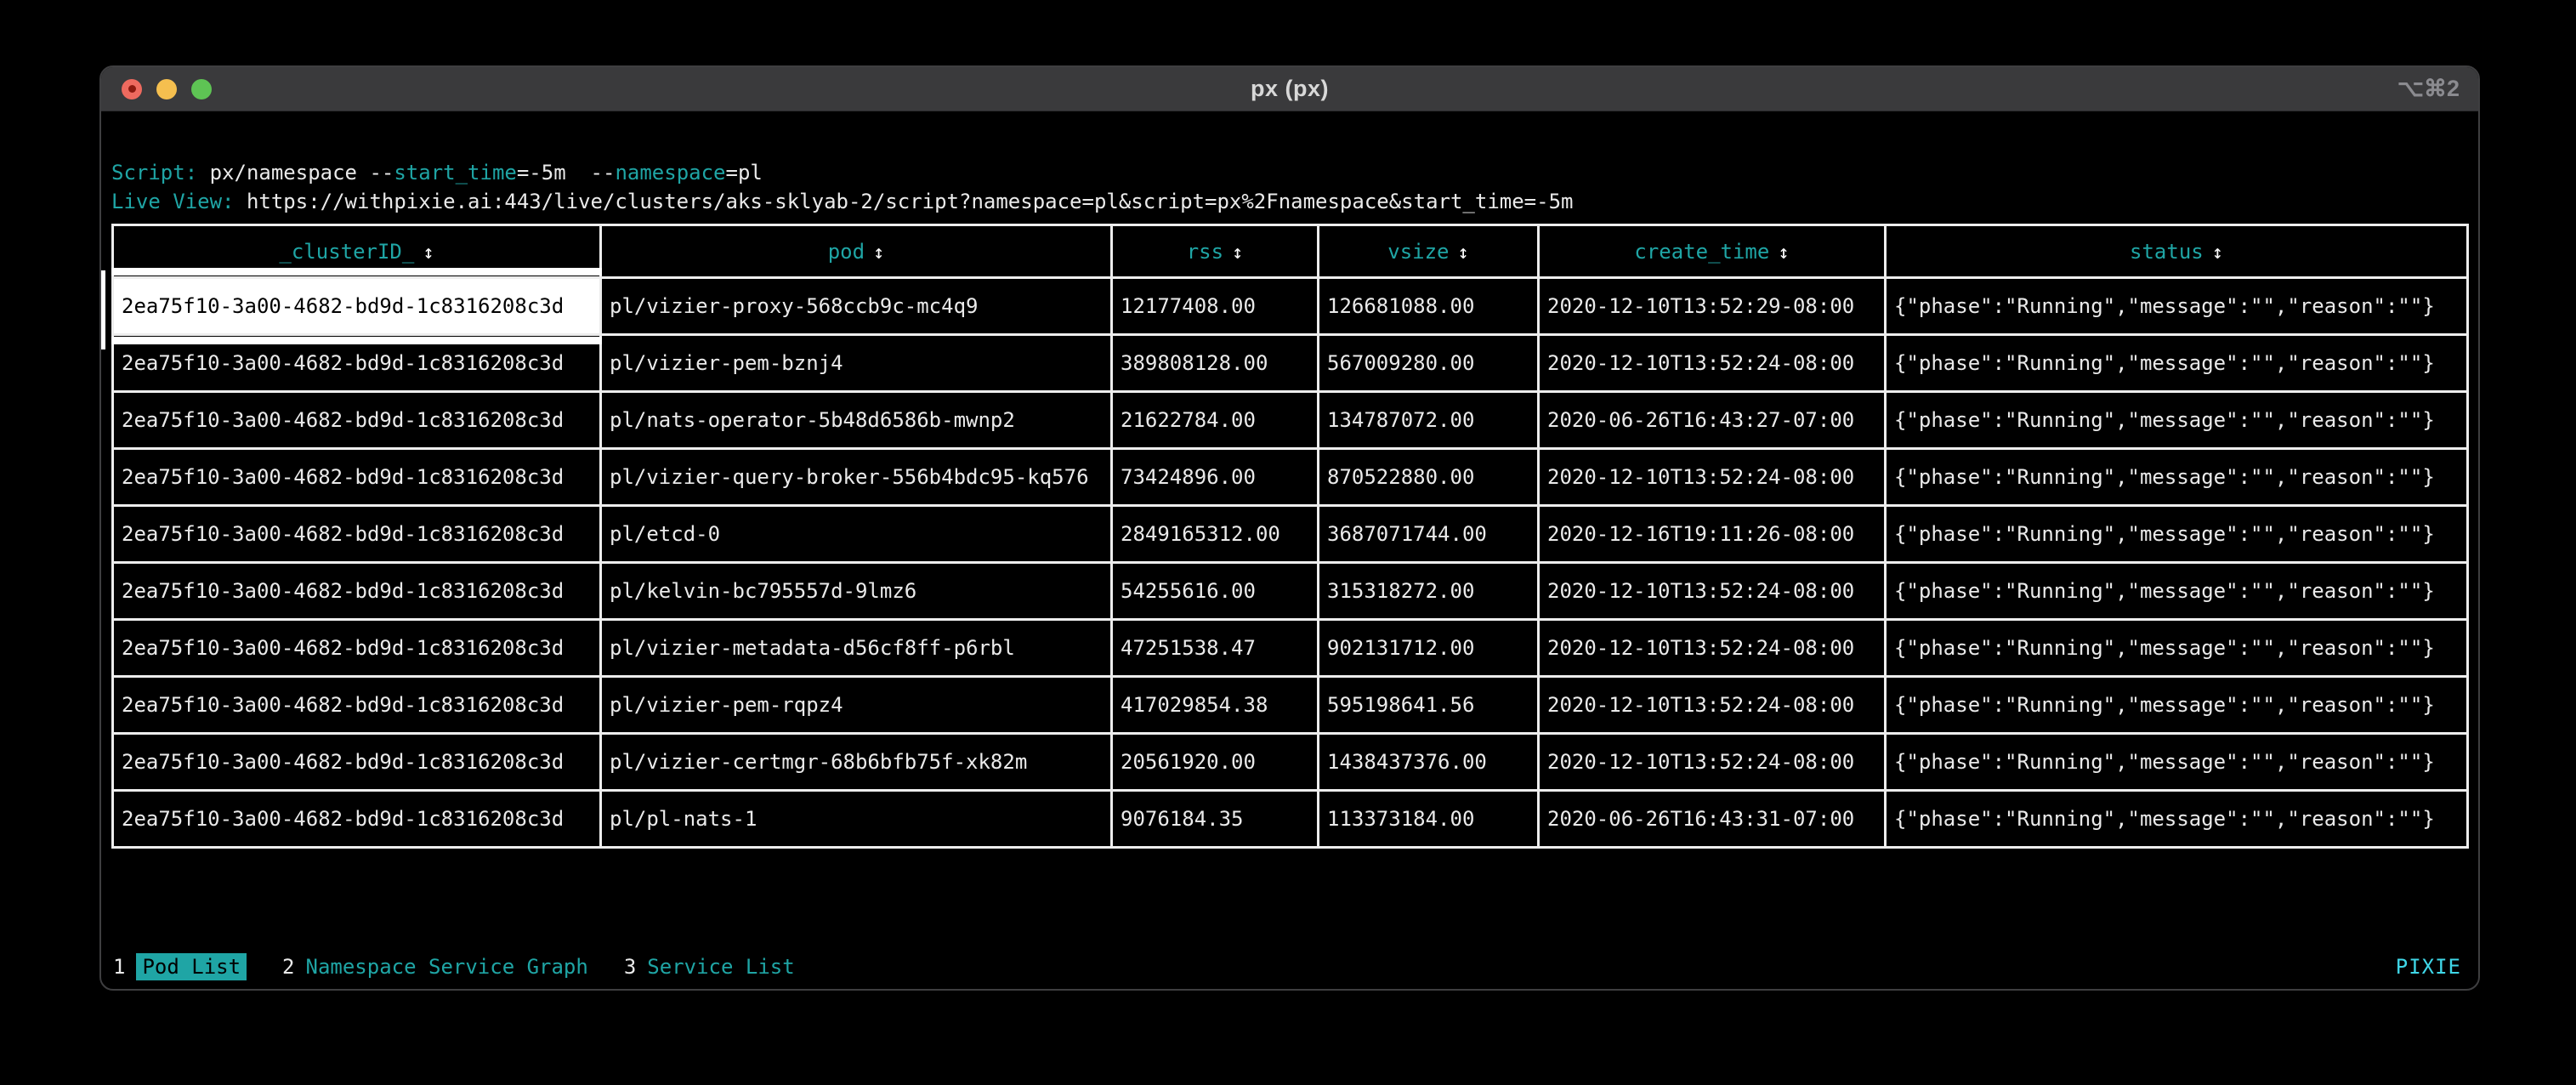 The width and height of the screenshot is (2576, 1085). Describe the element at coordinates (744, 173) in the screenshot. I see `flag-namespace-value: =pl` at that location.